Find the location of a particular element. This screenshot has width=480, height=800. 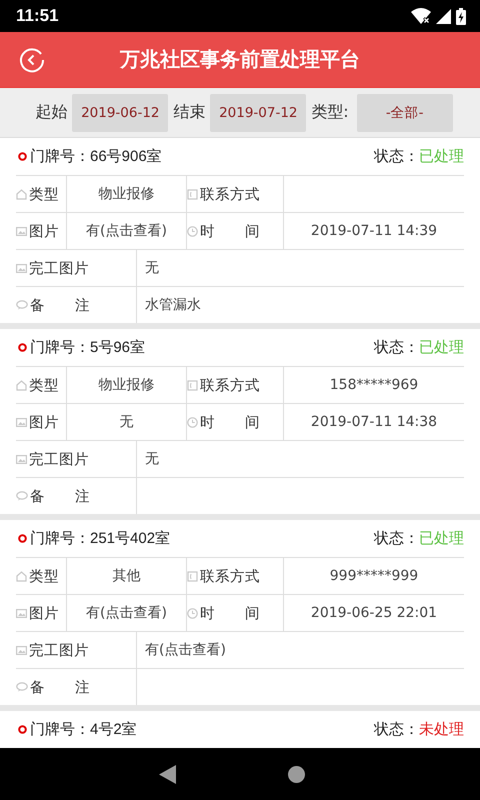

end-label: 结束 is located at coordinates (189, 112).